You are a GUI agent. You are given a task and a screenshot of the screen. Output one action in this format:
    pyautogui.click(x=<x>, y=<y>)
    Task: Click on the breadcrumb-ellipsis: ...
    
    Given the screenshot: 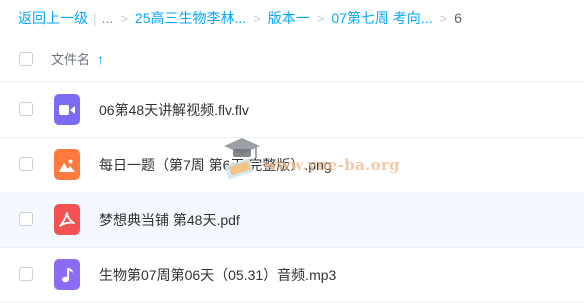 What is the action you would take?
    pyautogui.click(x=108, y=18)
    